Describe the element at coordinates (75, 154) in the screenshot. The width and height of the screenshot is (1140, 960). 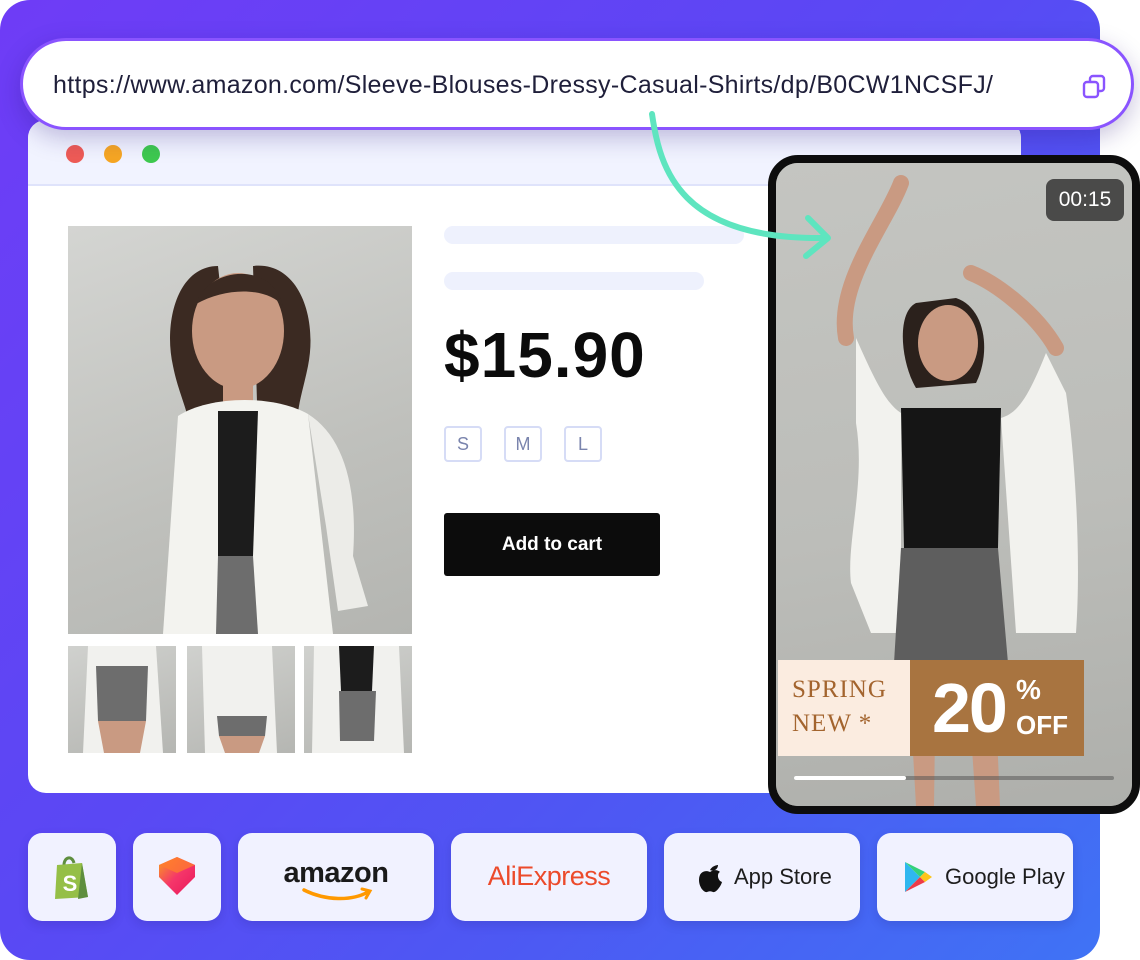
I see `close-window-dot` at that location.